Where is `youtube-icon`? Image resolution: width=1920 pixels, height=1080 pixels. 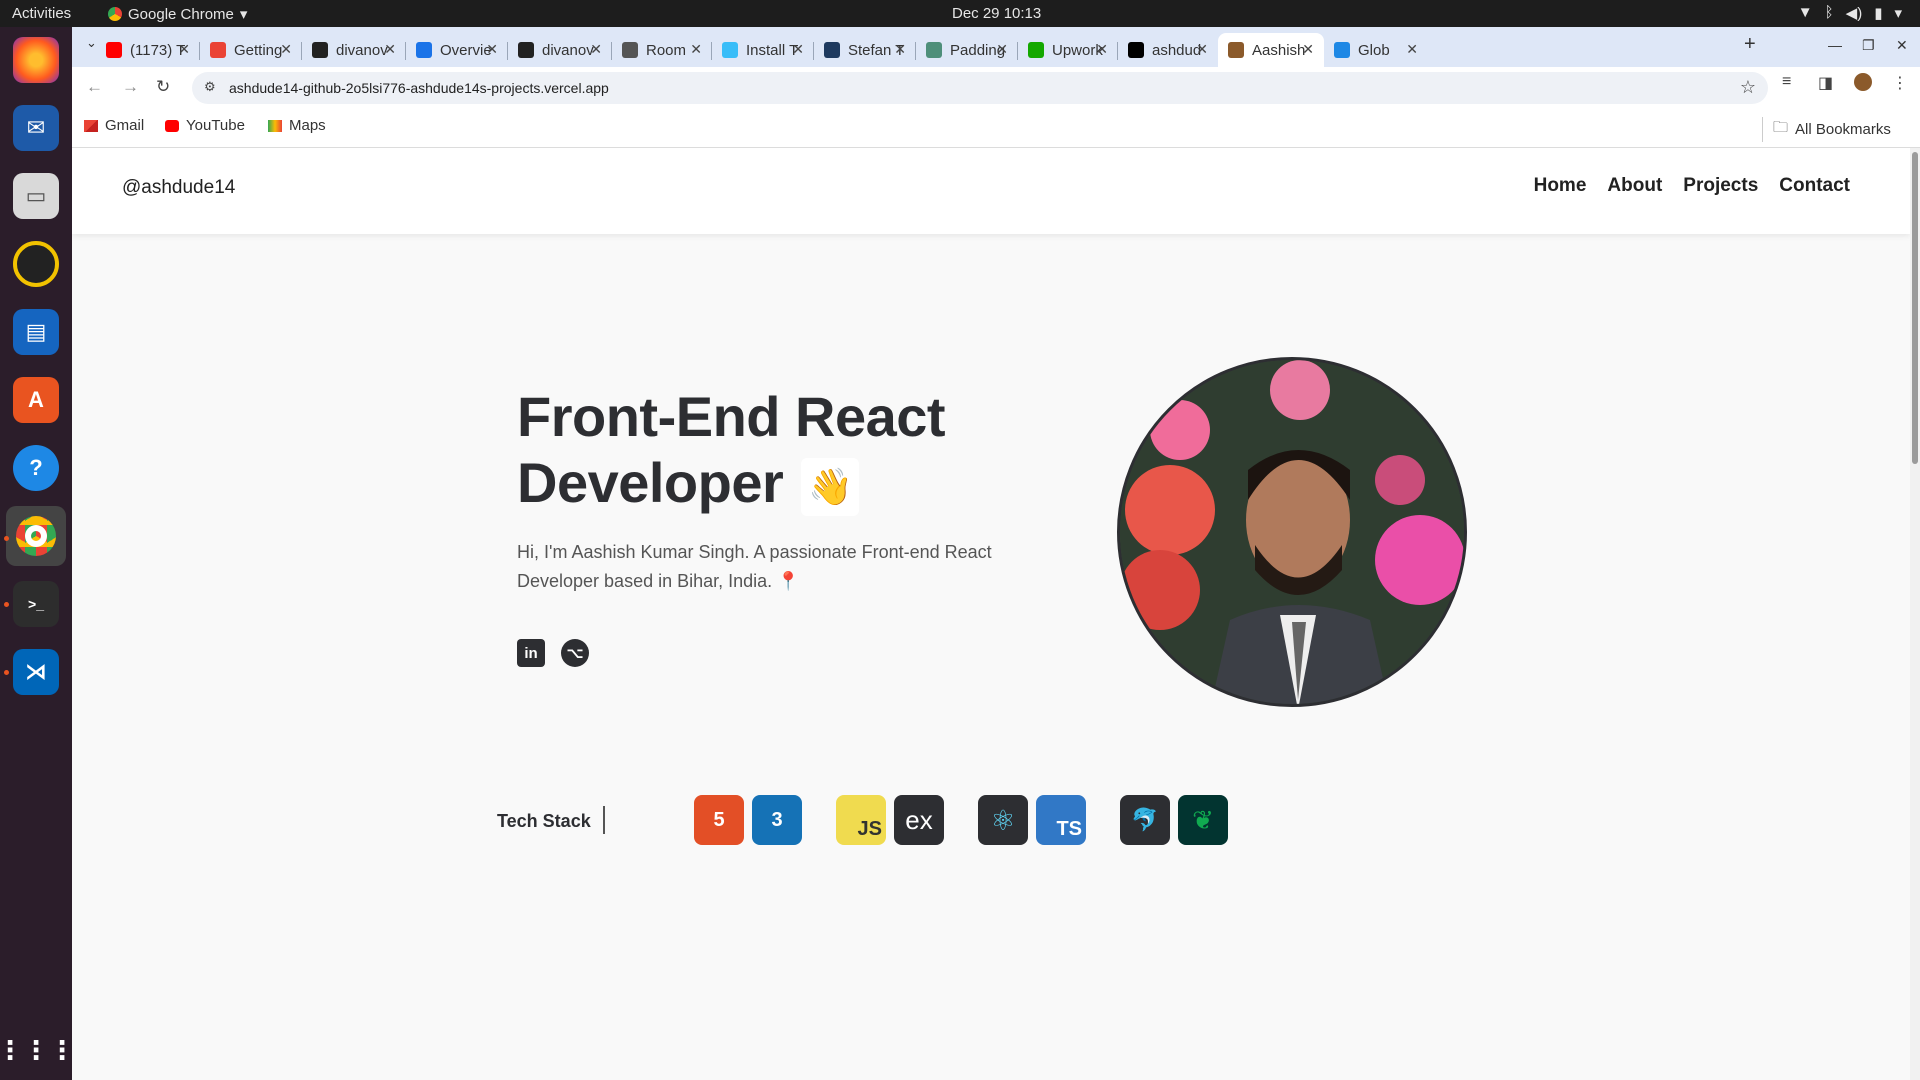 youtube-icon is located at coordinates (172, 125).